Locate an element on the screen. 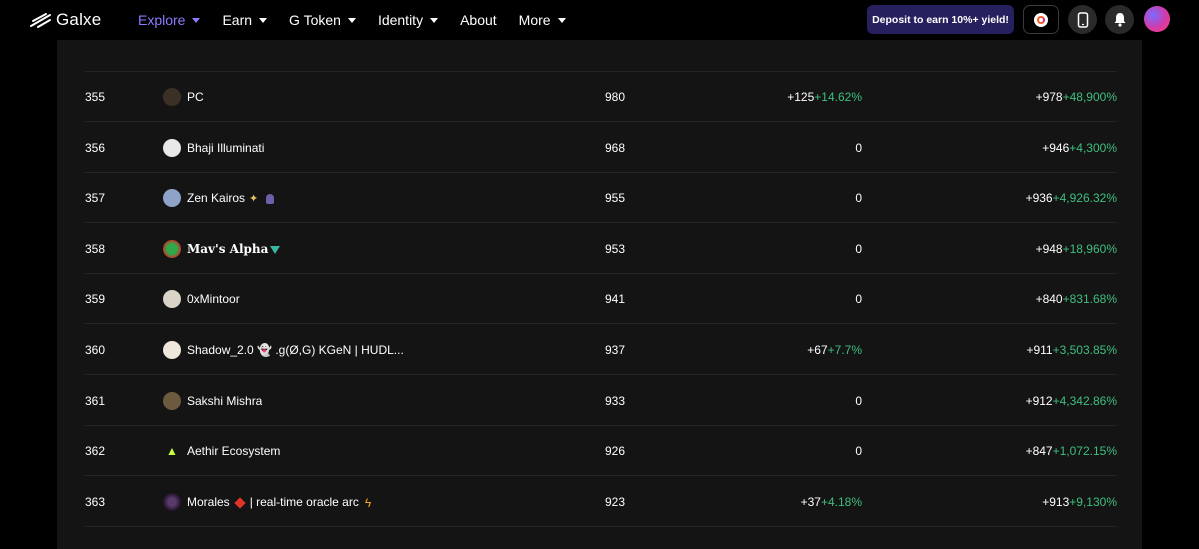 This screenshot has width=1199, height=549. diamond-icon is located at coordinates (240, 503).